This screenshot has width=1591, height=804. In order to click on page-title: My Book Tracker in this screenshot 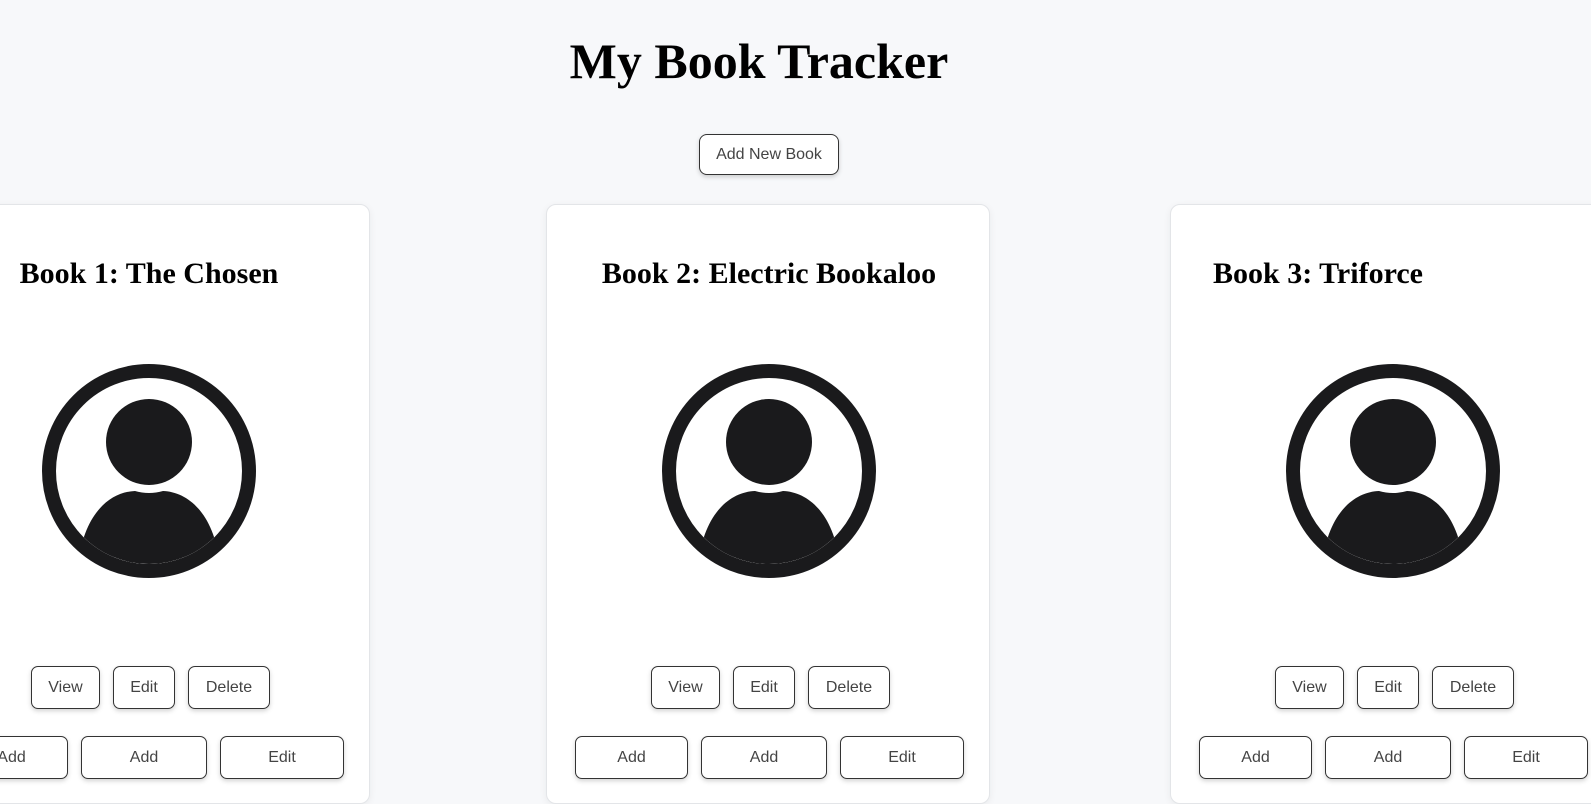, I will do `click(759, 61)`.